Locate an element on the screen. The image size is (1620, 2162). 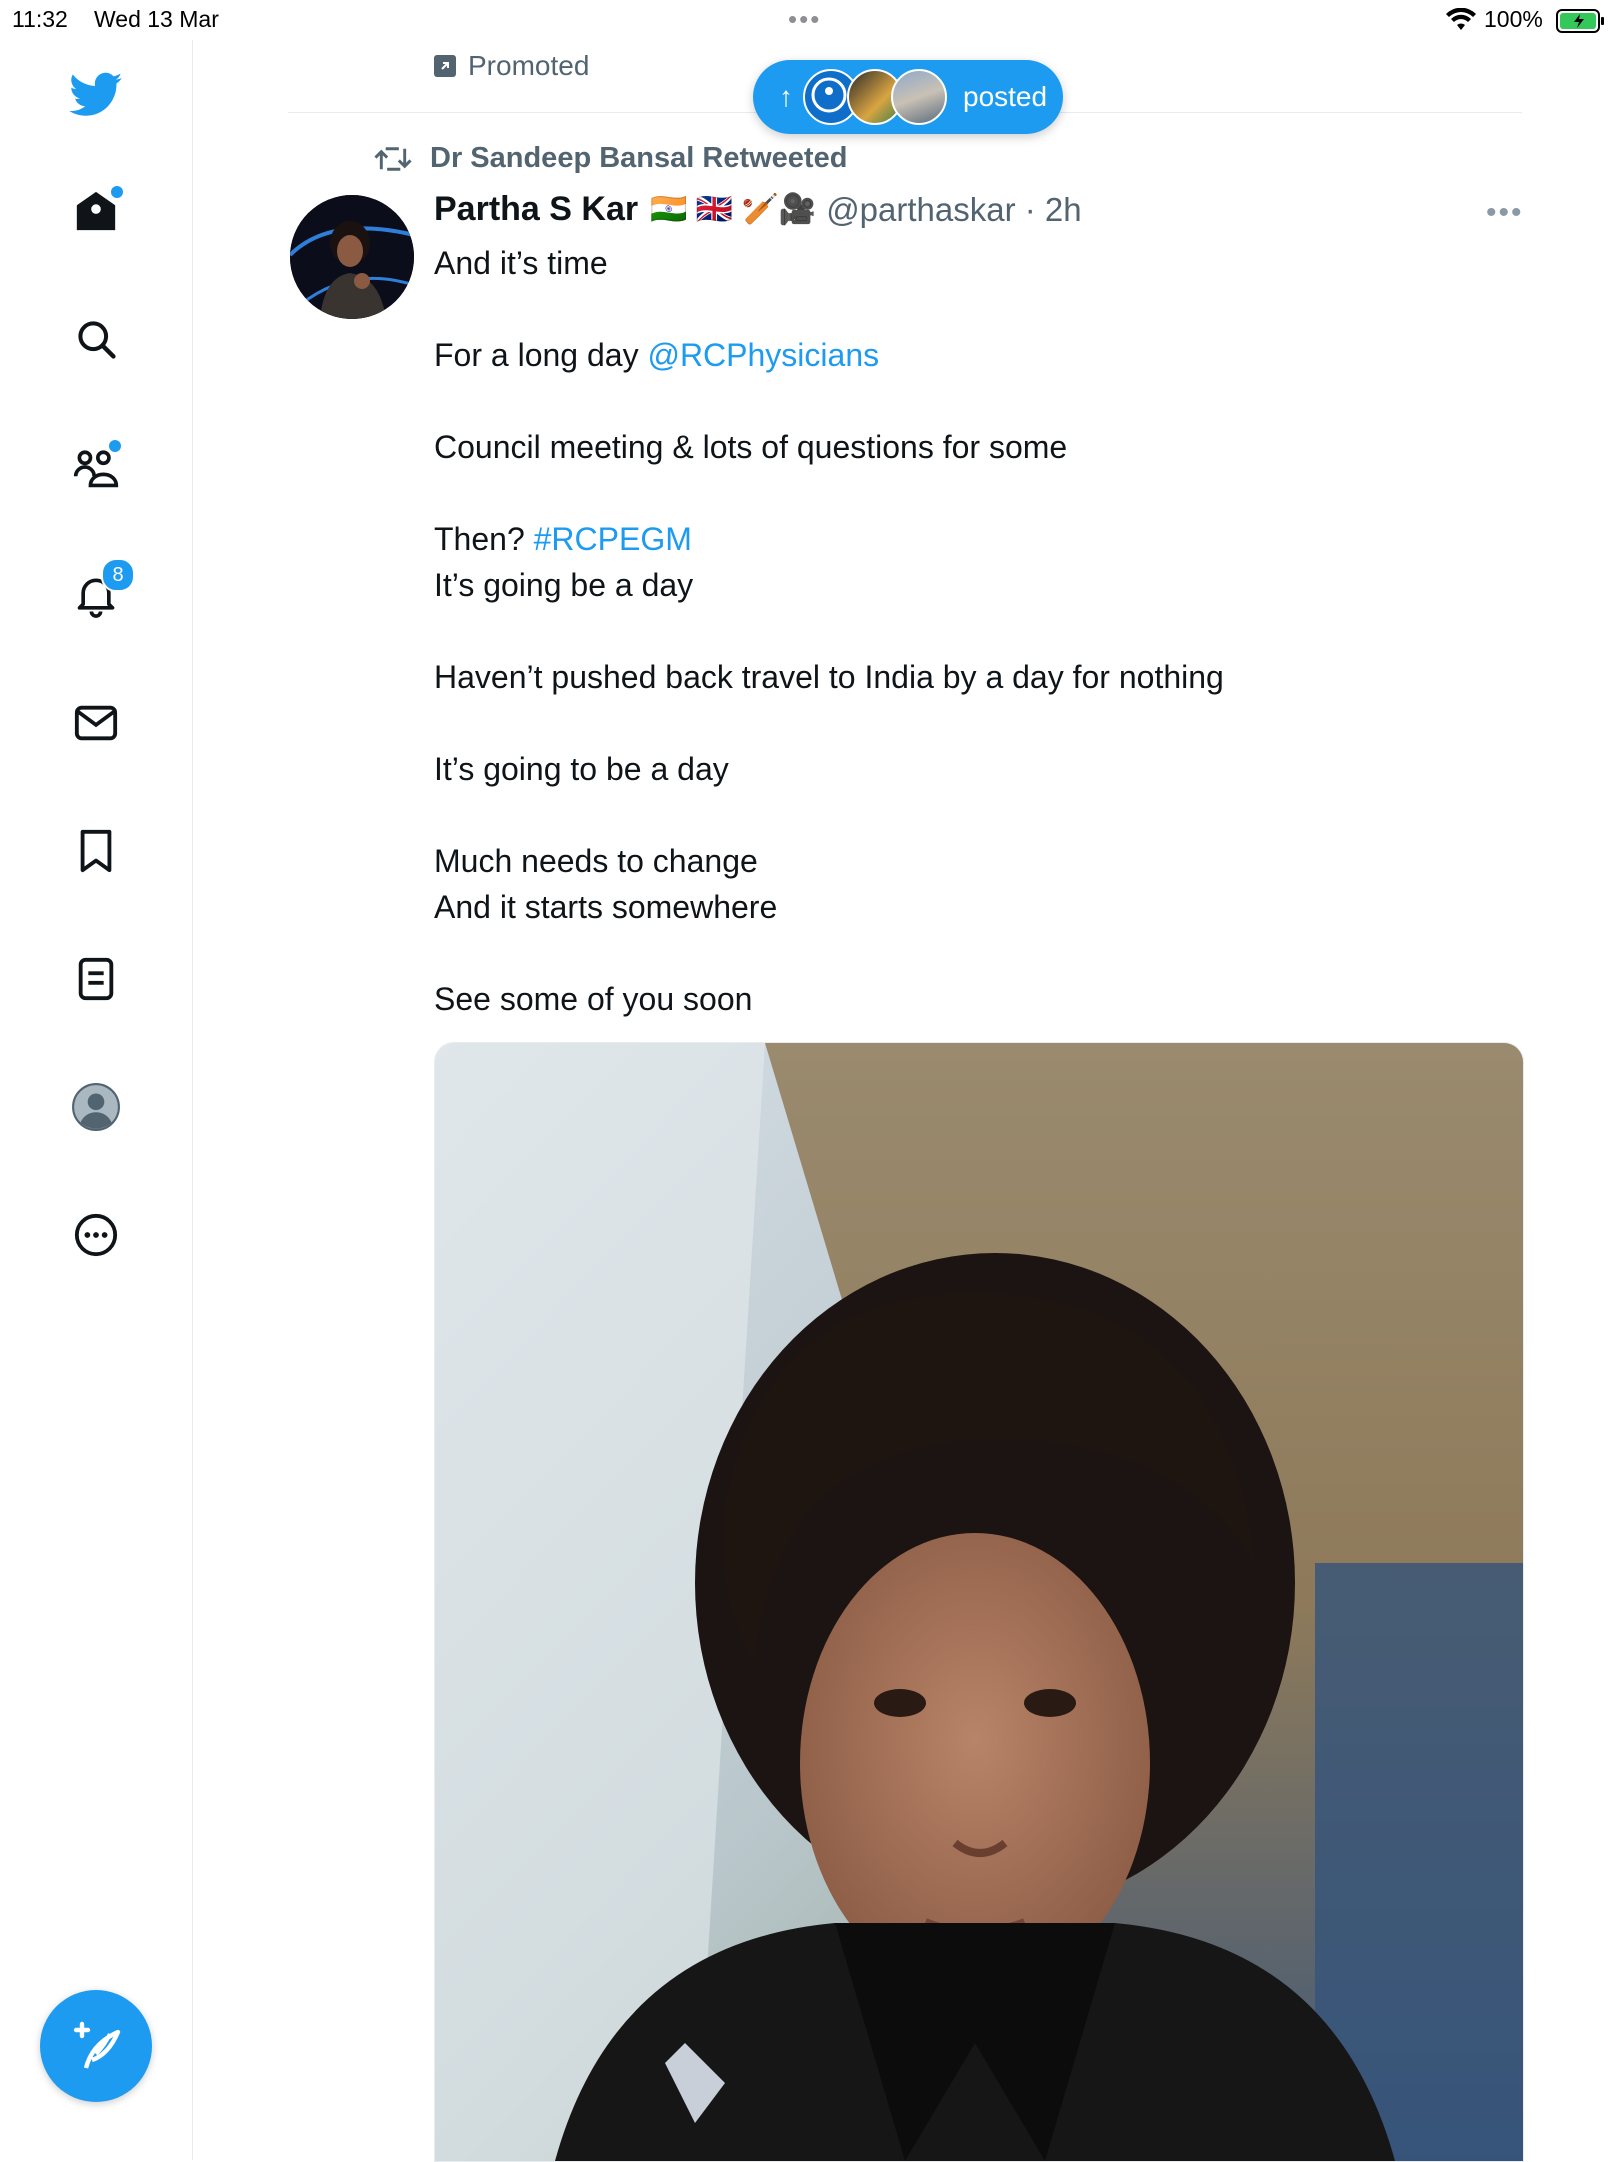
sidebar-item-more is located at coordinates (96, 1235).